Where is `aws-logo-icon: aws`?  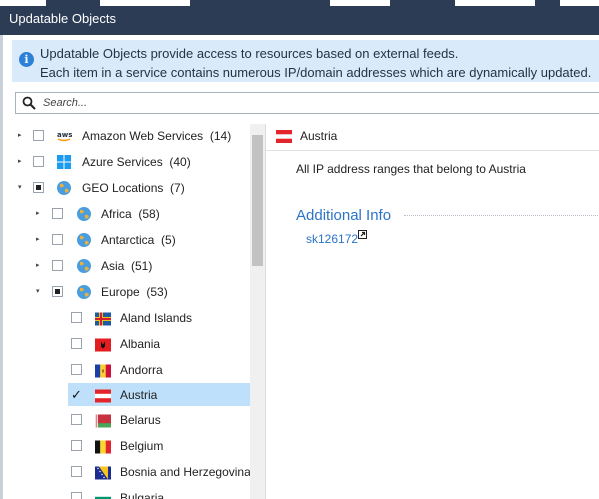
aws-logo-icon: aws is located at coordinates (64, 136).